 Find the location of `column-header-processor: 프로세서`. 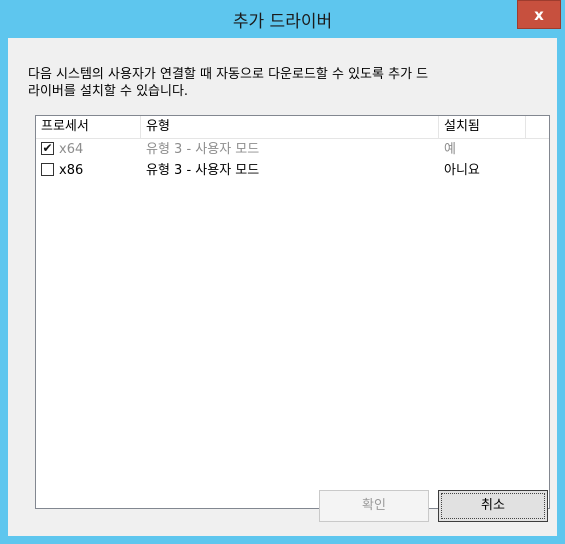

column-header-processor: 프로세서 is located at coordinates (88, 127).